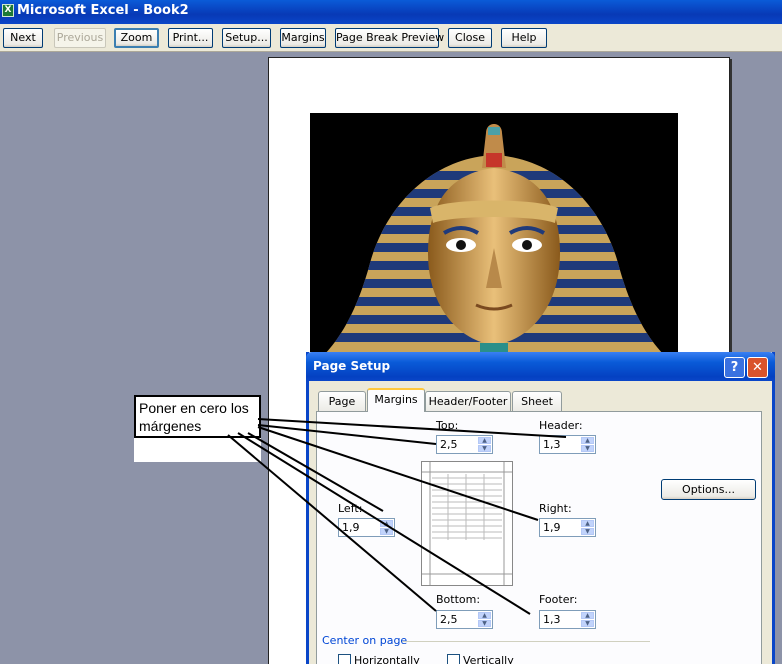  What do you see at coordinates (464, 619) in the screenshot?
I see `bottom-margin-spinner: 2,5 ▲ ▼` at bounding box center [464, 619].